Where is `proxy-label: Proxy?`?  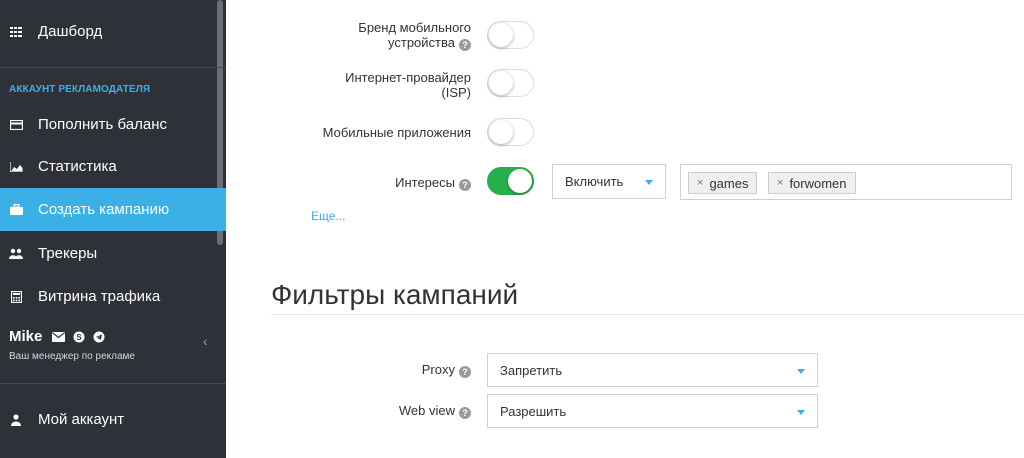 proxy-label: Proxy? is located at coordinates (446, 370).